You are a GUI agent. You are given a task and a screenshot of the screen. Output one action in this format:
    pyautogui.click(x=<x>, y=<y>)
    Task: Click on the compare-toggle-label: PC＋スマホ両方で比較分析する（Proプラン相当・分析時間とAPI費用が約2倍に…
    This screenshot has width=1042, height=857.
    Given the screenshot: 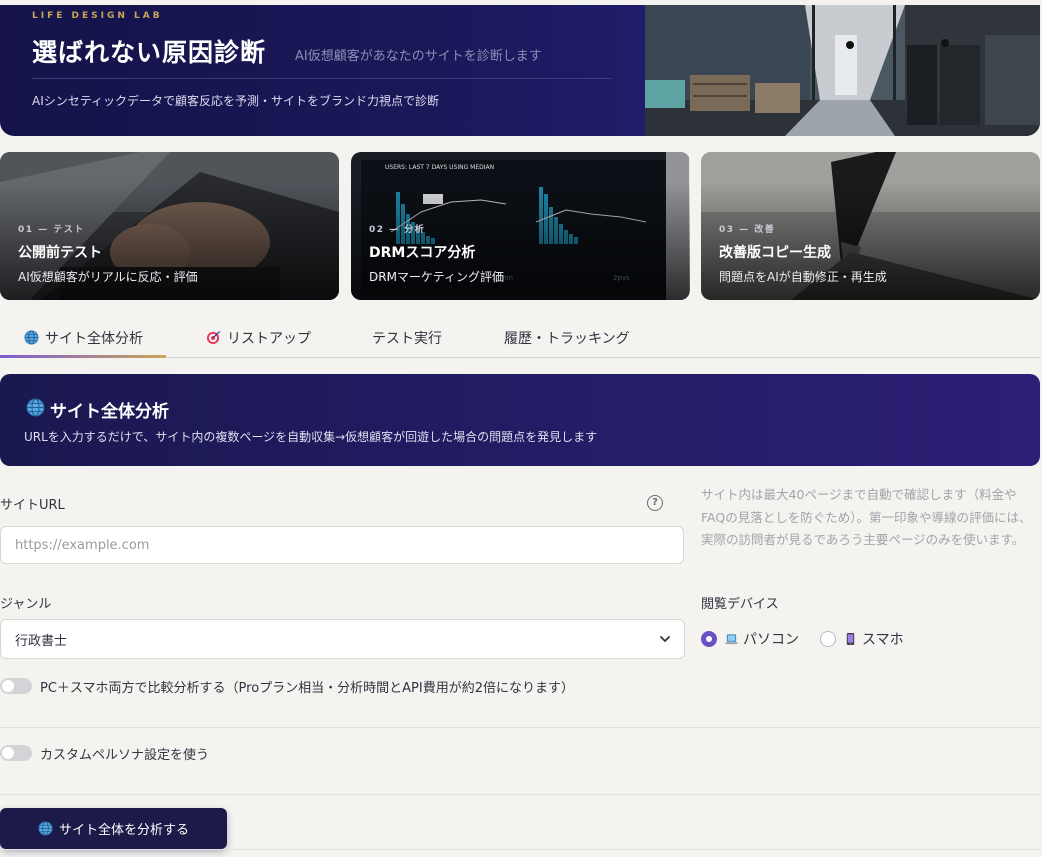 What is the action you would take?
    pyautogui.click(x=307, y=688)
    